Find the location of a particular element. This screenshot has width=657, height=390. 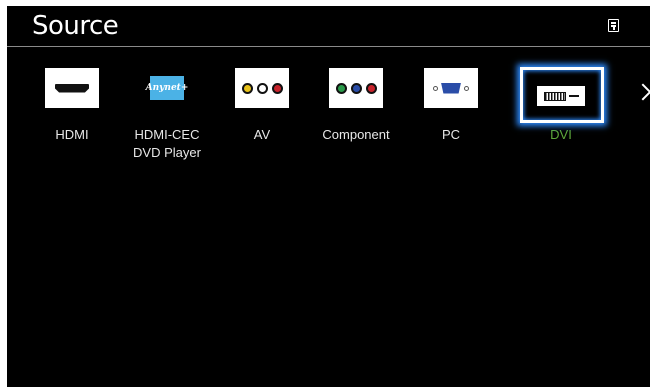

component-jacks-icon is located at coordinates (356, 88).